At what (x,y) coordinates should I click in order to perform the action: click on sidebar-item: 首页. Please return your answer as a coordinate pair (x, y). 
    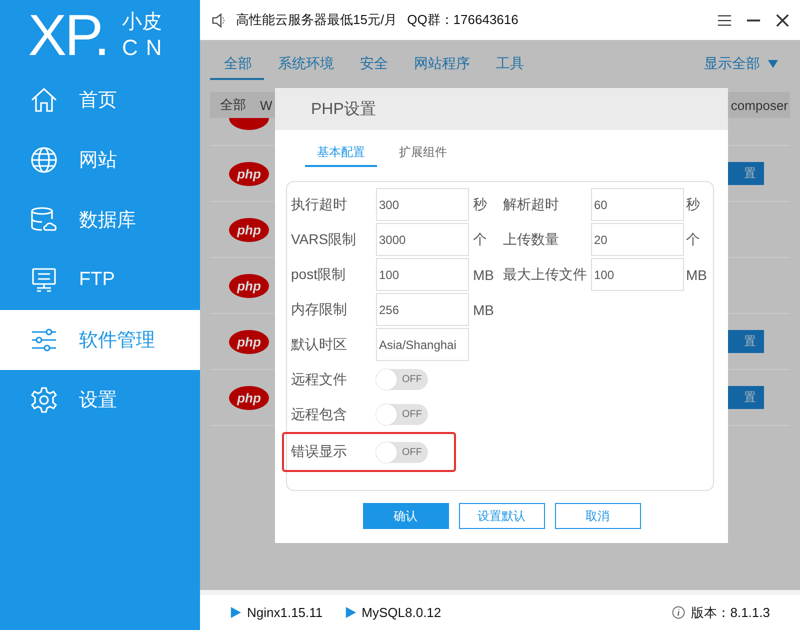
    Looking at the image, I should click on (100, 100).